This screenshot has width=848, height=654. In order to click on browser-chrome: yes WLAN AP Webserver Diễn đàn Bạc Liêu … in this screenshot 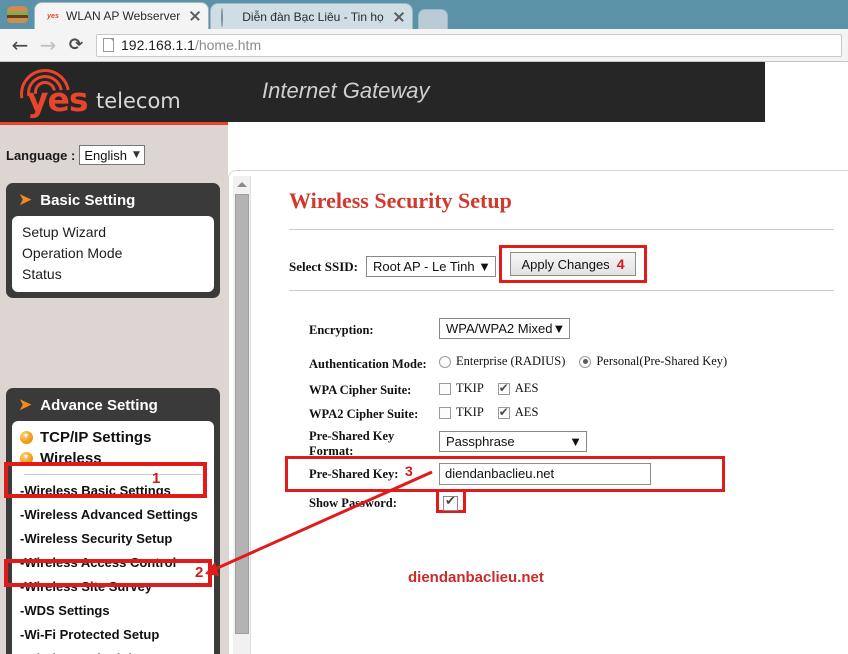, I will do `click(424, 31)`.